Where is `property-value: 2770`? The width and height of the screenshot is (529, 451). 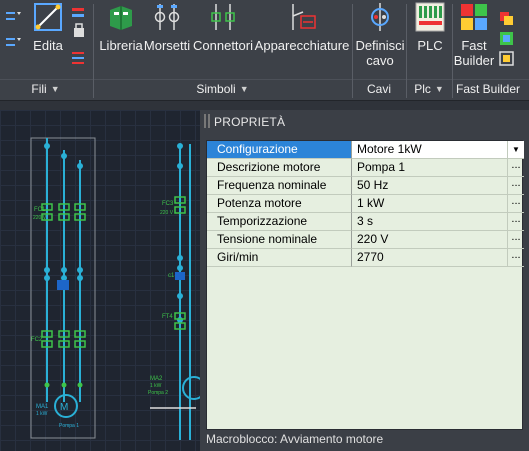 property-value: 2770 is located at coordinates (429, 258).